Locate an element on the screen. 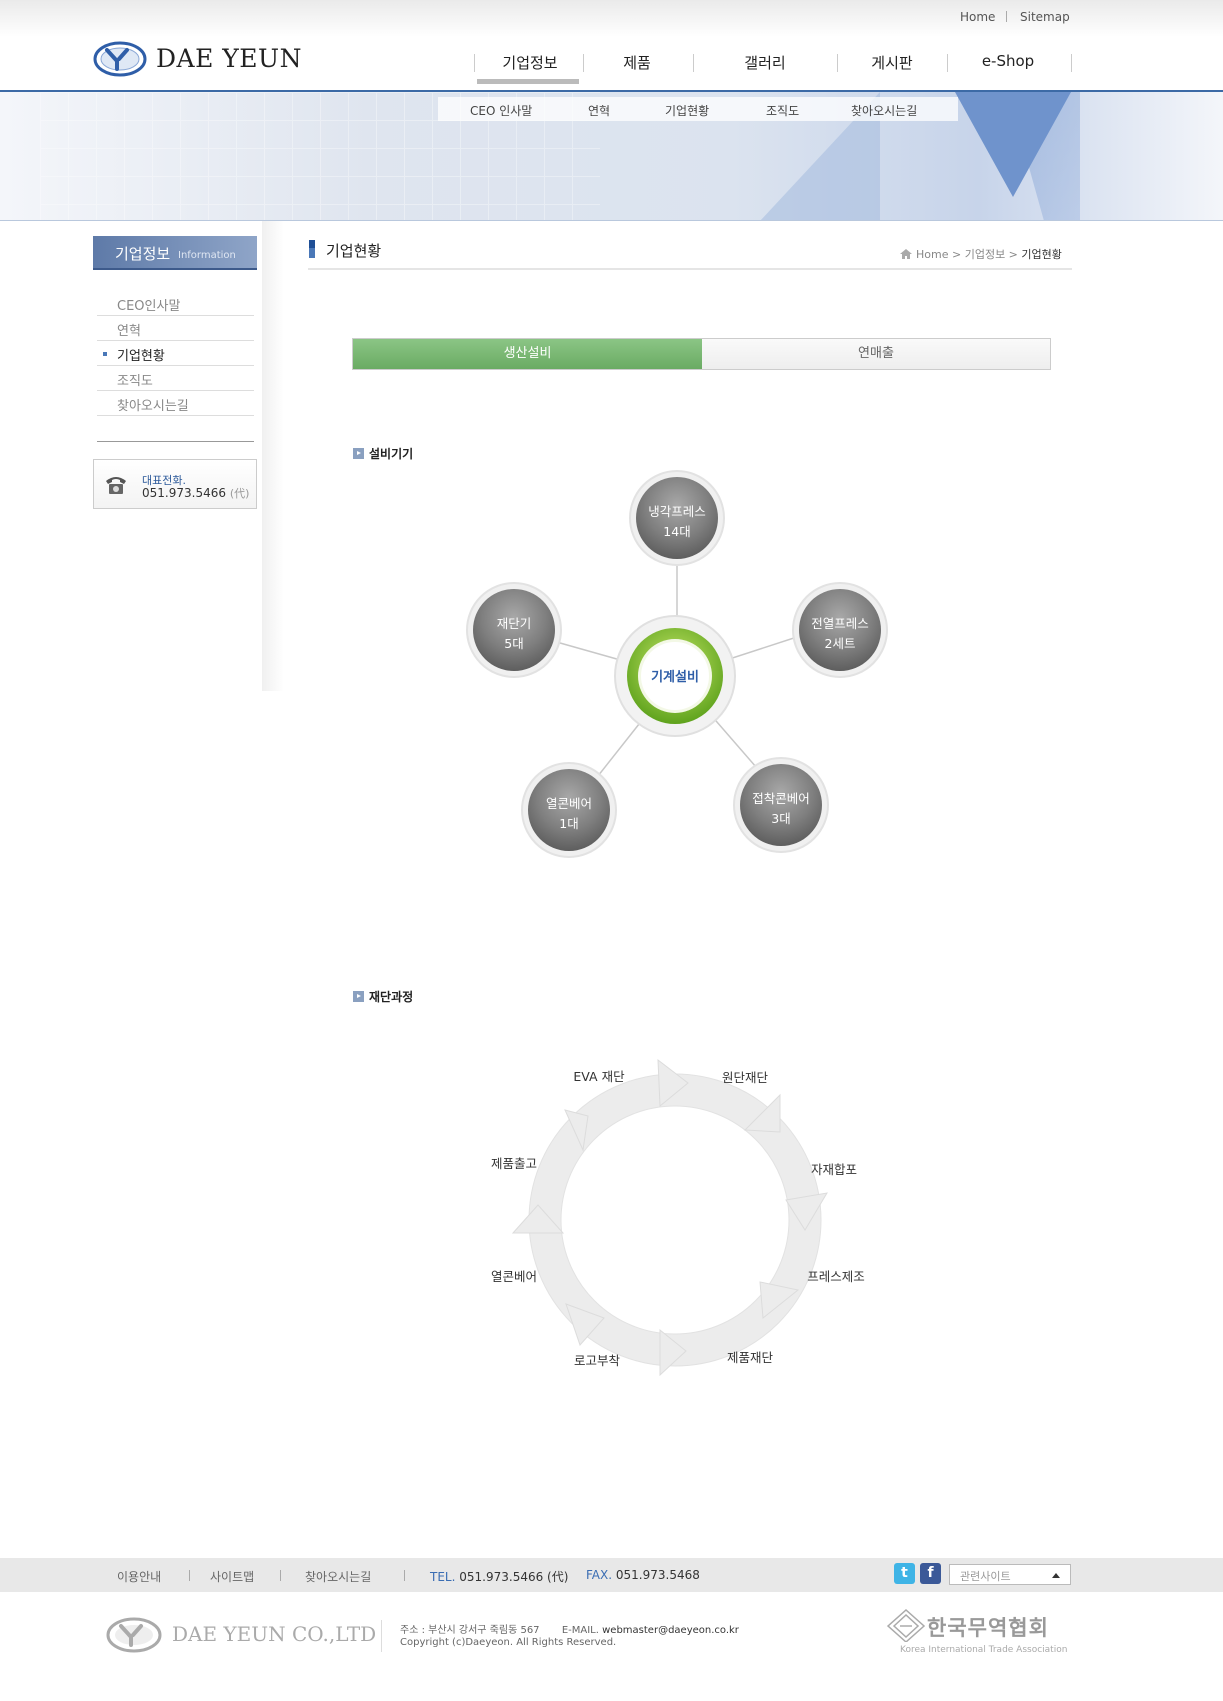 Image resolution: width=1223 pixels, height=1701 pixels. node-count: 14대 is located at coordinates (676, 531).